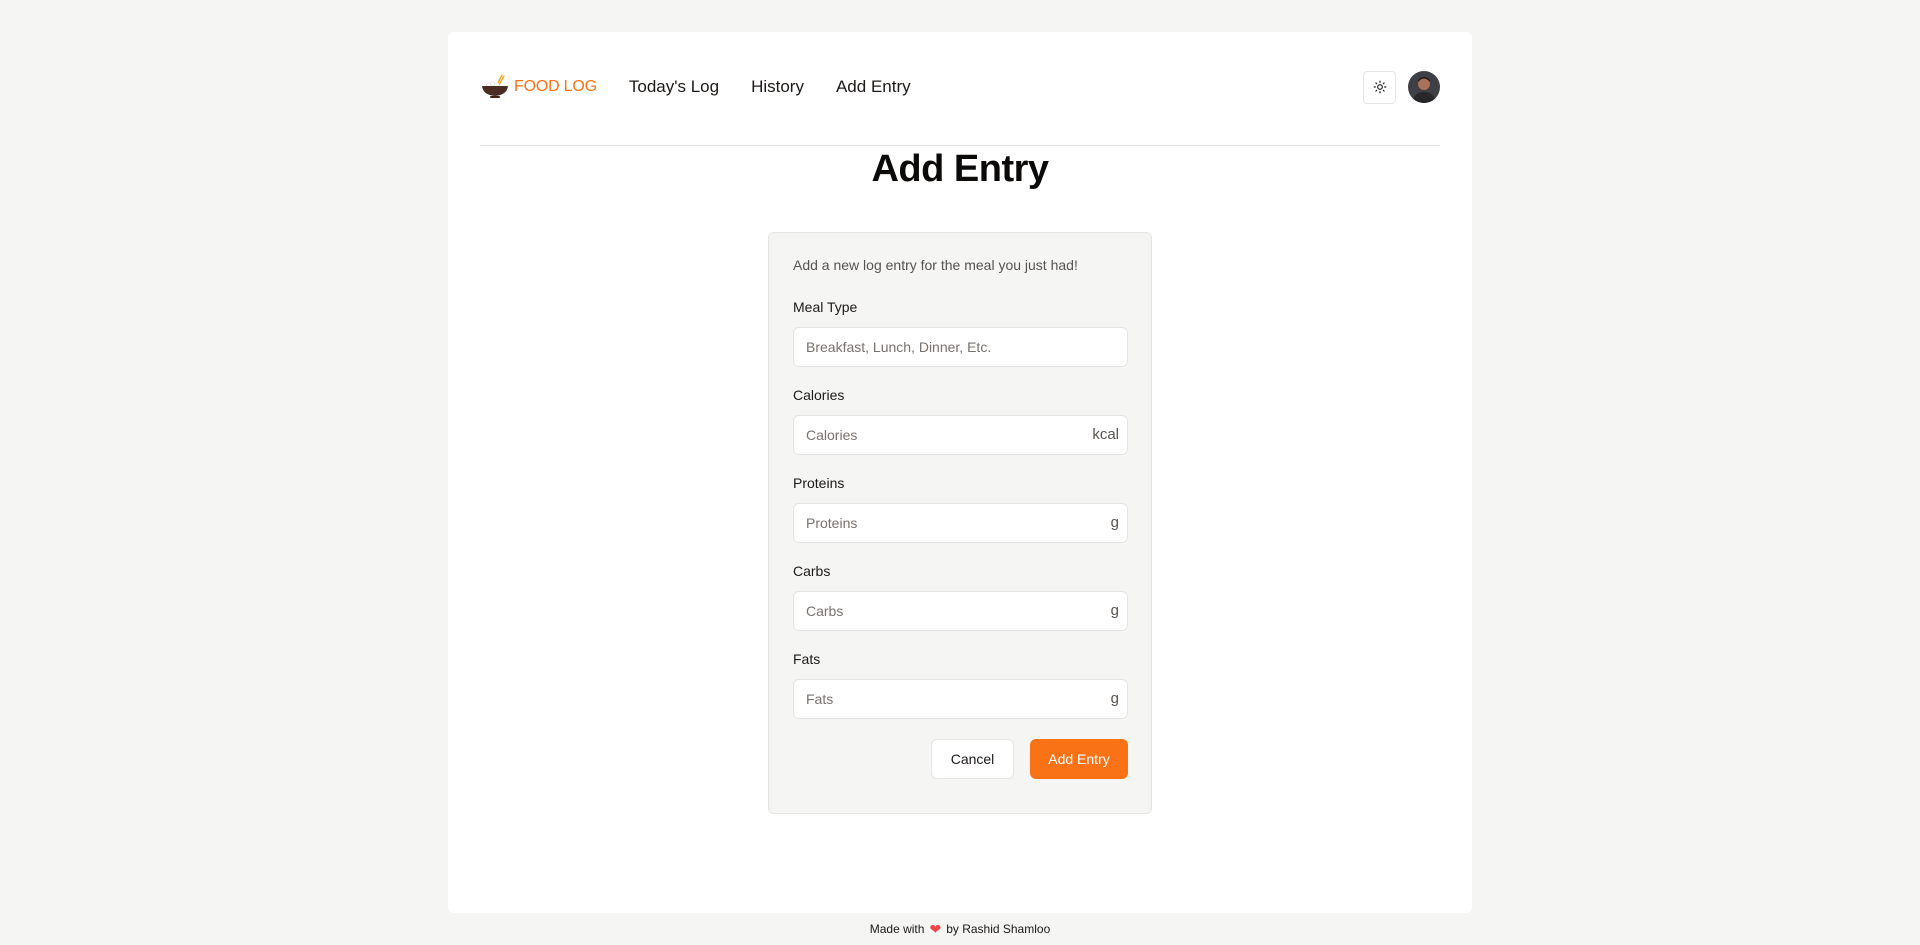  Describe the element at coordinates (935, 928) in the screenshot. I see `heart-icon: ❤` at that location.